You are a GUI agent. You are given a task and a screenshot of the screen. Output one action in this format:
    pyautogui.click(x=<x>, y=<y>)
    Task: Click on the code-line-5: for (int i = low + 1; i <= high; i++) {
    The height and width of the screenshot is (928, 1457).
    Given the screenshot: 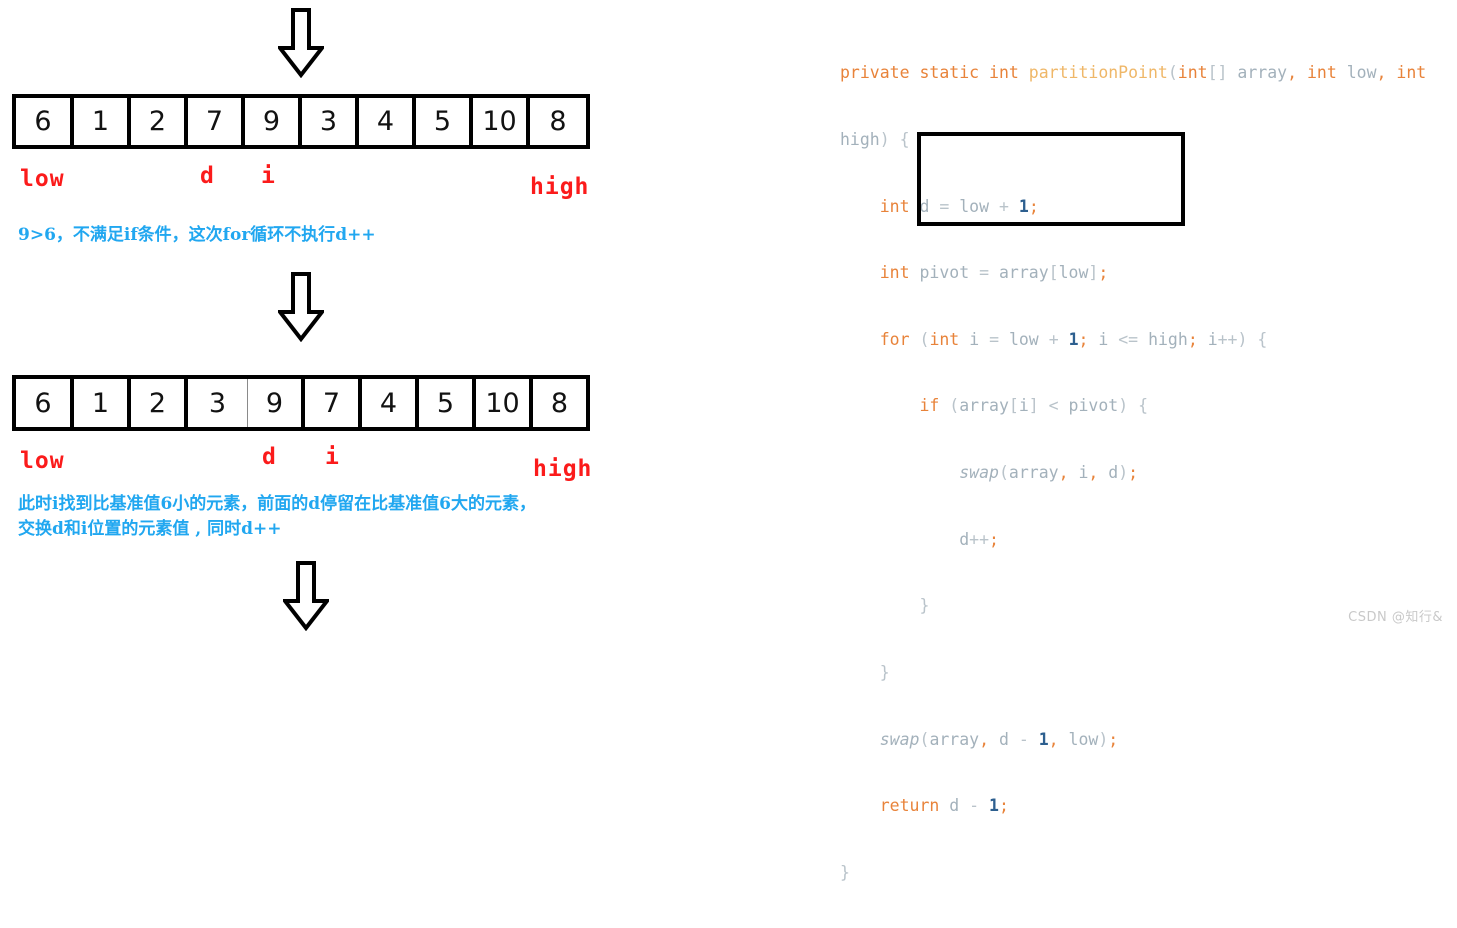 What is the action you would take?
    pyautogui.click(x=1073, y=339)
    